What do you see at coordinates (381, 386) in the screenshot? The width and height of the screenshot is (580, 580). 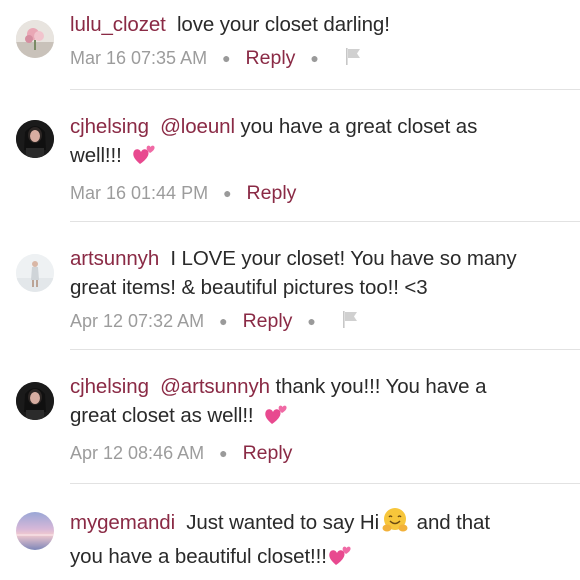 I see `comment-body: thank you!!! You have a` at bounding box center [381, 386].